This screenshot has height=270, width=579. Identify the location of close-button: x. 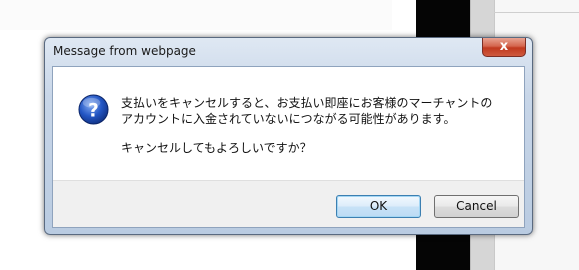
(504, 47).